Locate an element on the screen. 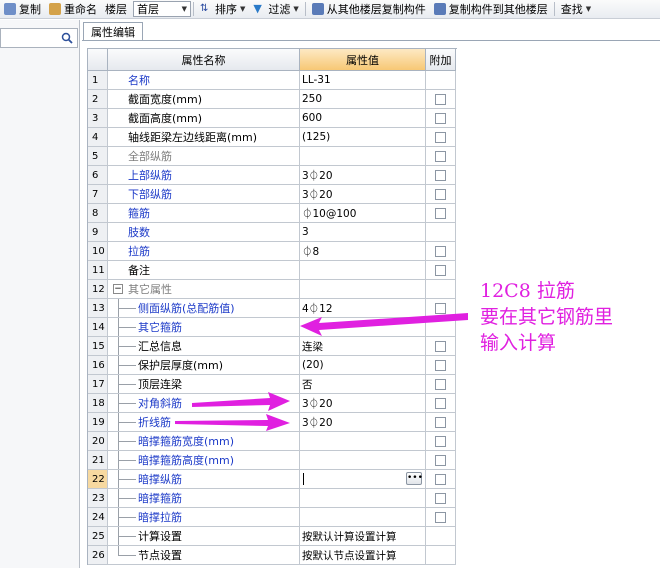  property-name-cell: 轴线距梁左边线距离(mm) is located at coordinates (204, 137).